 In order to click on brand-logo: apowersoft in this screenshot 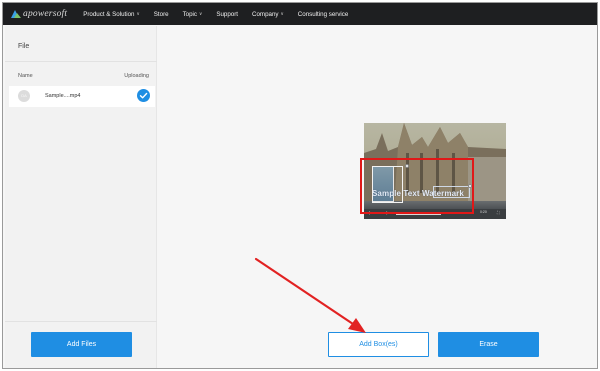, I will do `click(38, 14)`.